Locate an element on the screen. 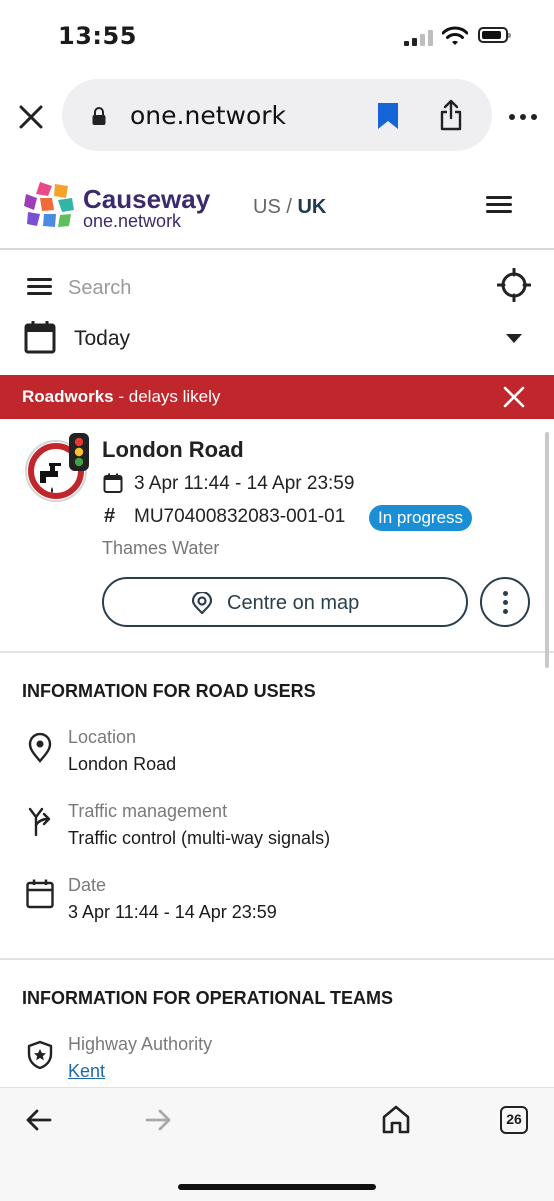  highway-authority-link: Kent is located at coordinates (86, 1071).